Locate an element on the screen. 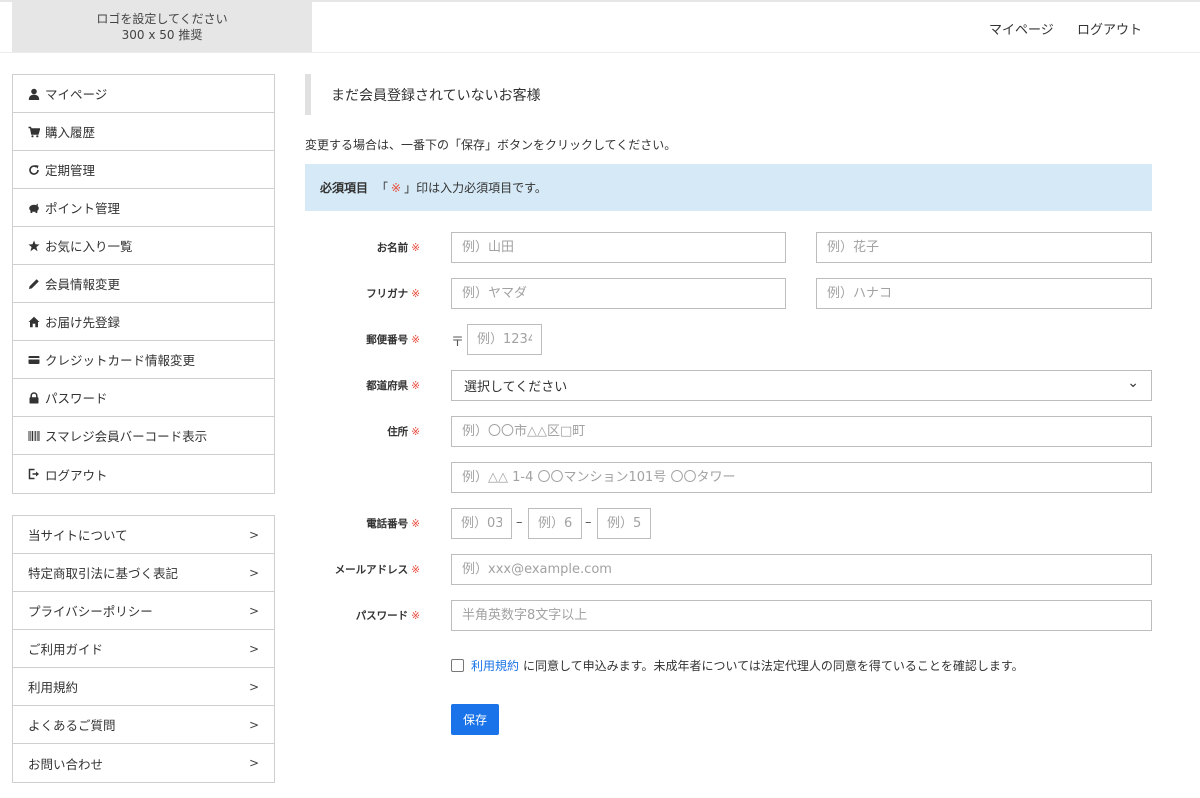  sidebar-item-label: 定期管理 is located at coordinates (70, 170).